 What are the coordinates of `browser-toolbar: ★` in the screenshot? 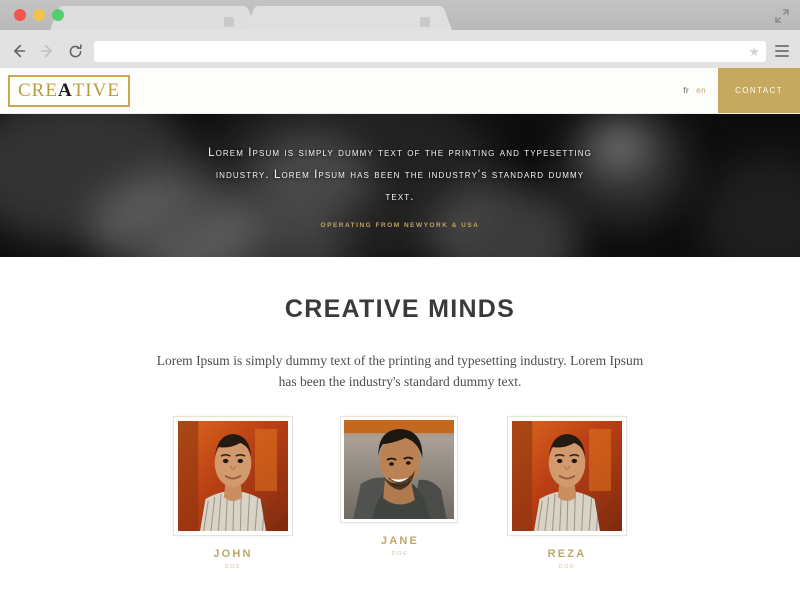 It's located at (400, 51).